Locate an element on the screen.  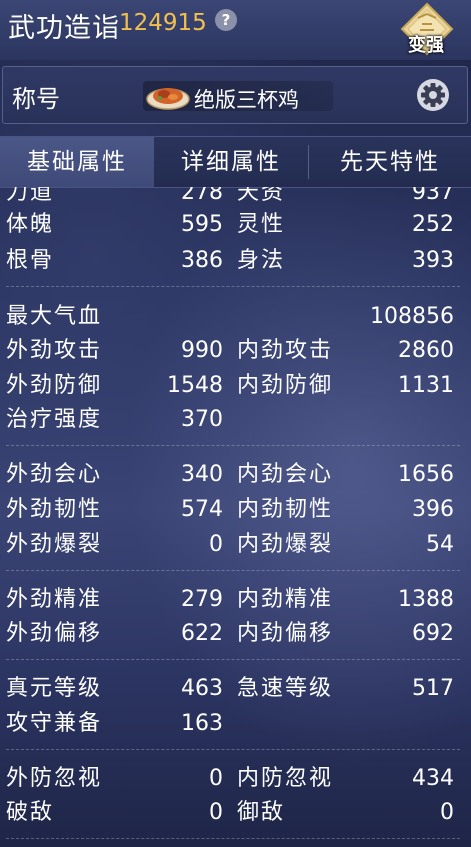
stat-value: 1388 is located at coordinates (426, 599).